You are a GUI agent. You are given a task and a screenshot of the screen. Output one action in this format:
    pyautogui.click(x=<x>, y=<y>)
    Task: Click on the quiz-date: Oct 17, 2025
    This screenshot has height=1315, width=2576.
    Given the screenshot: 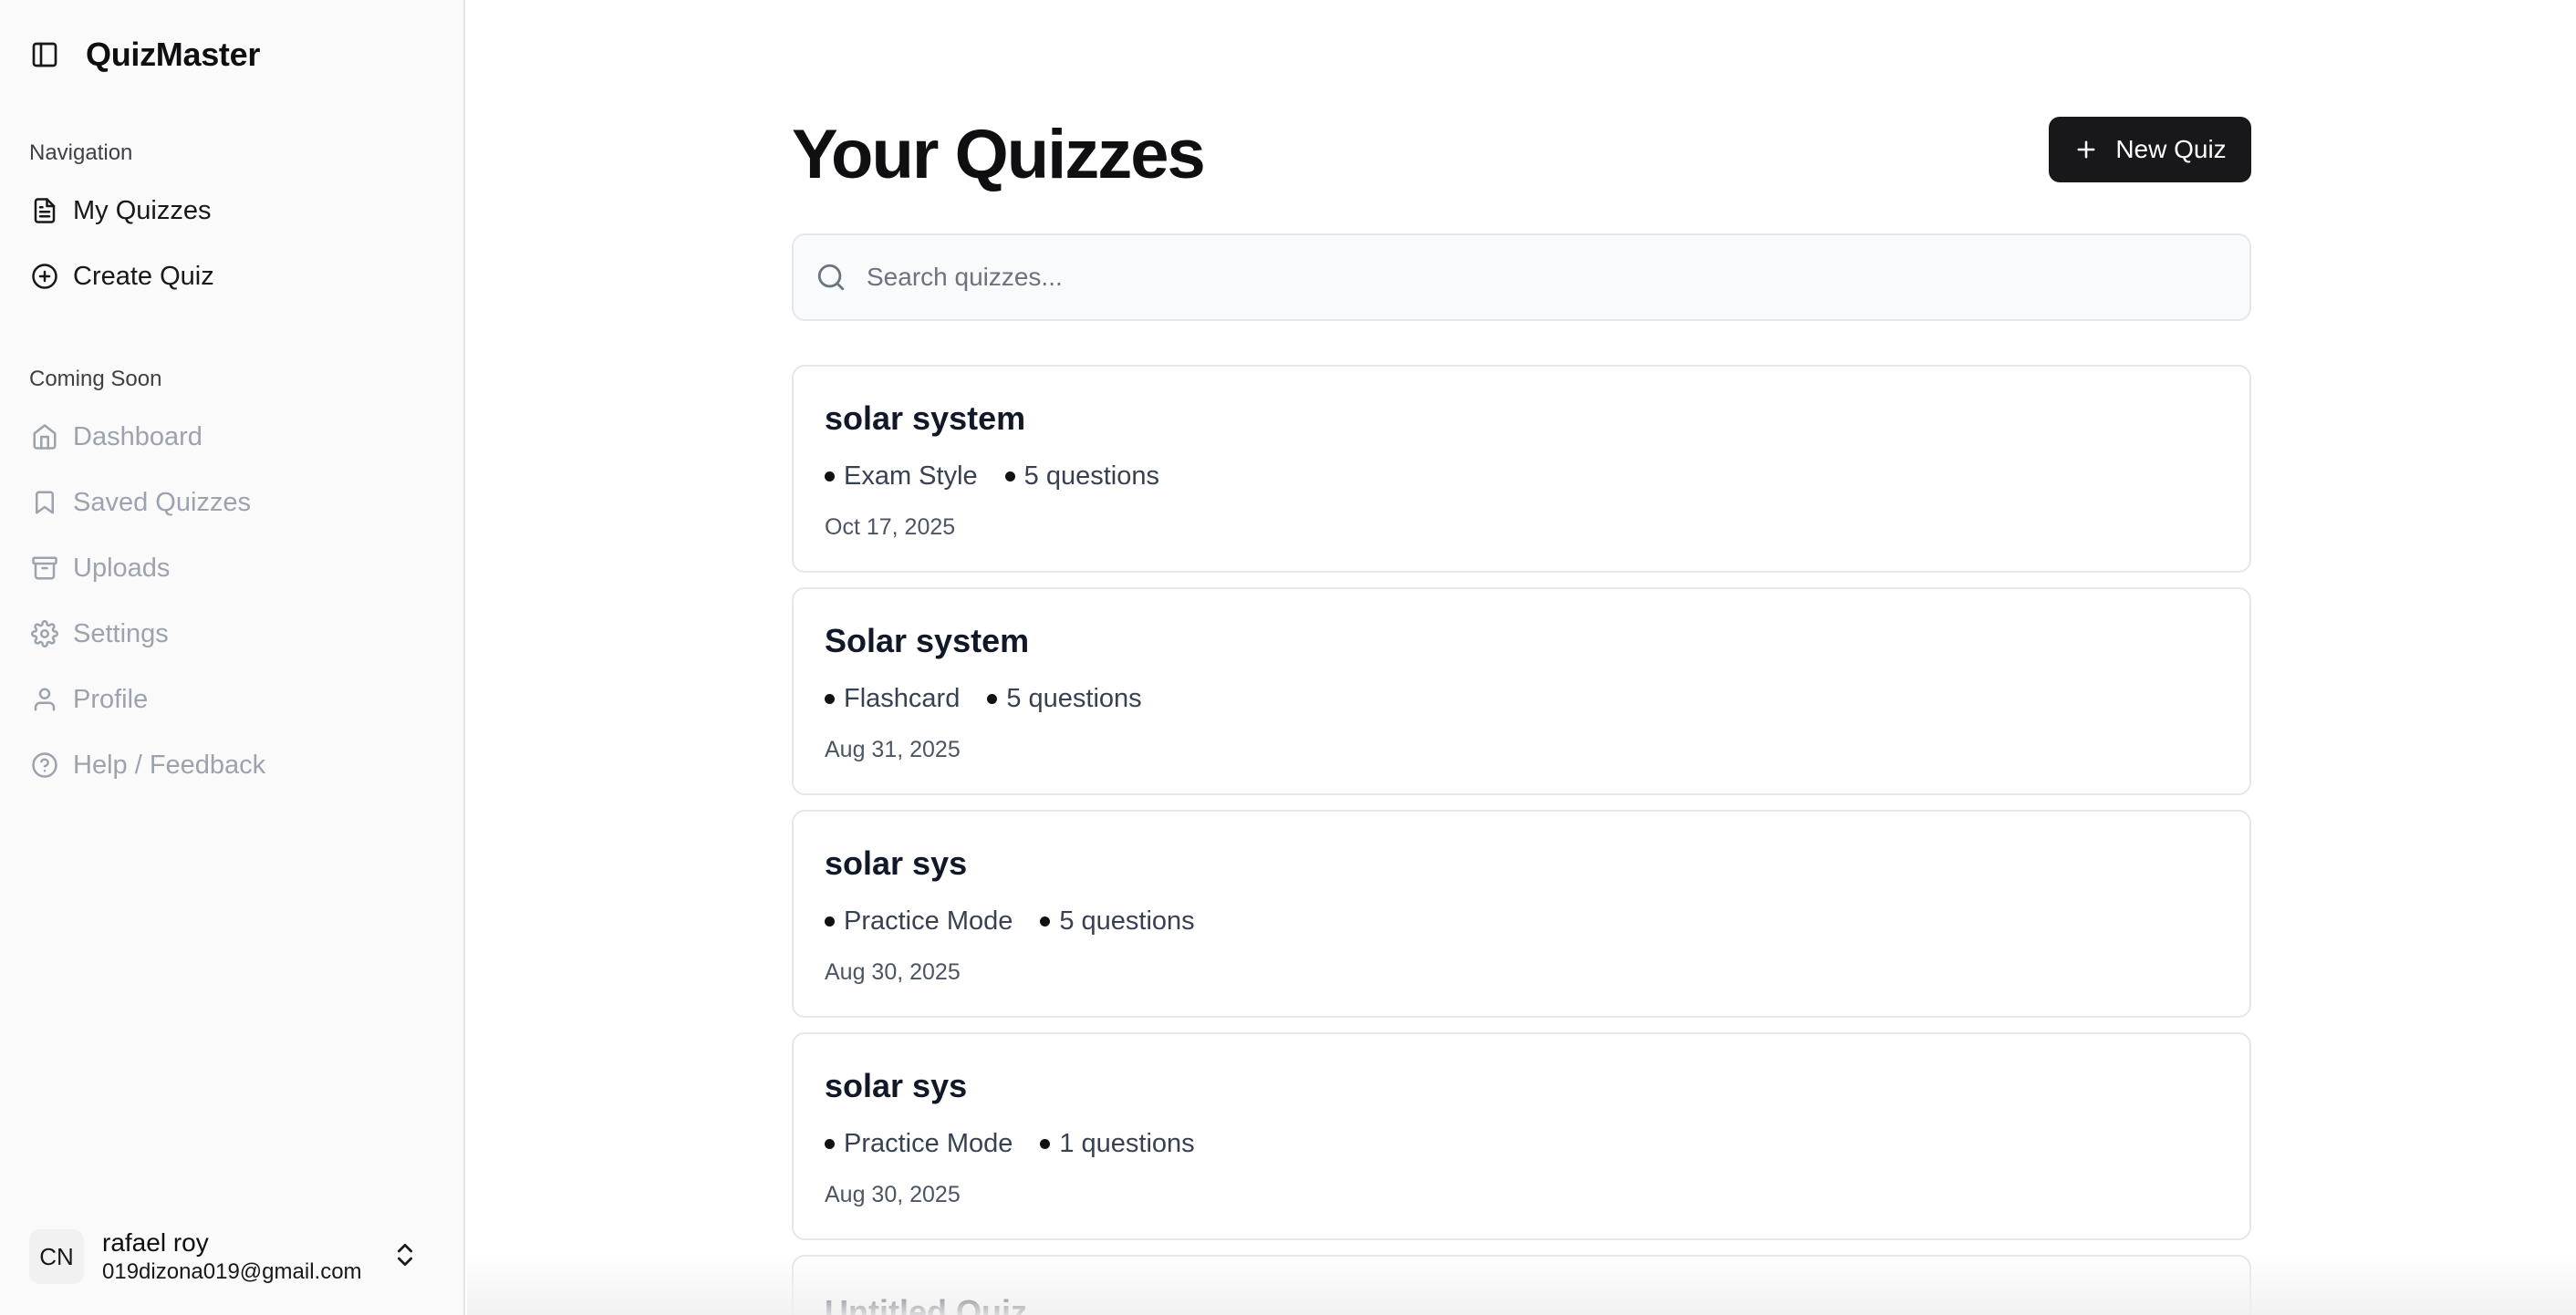 What is the action you would take?
    pyautogui.click(x=890, y=527)
    